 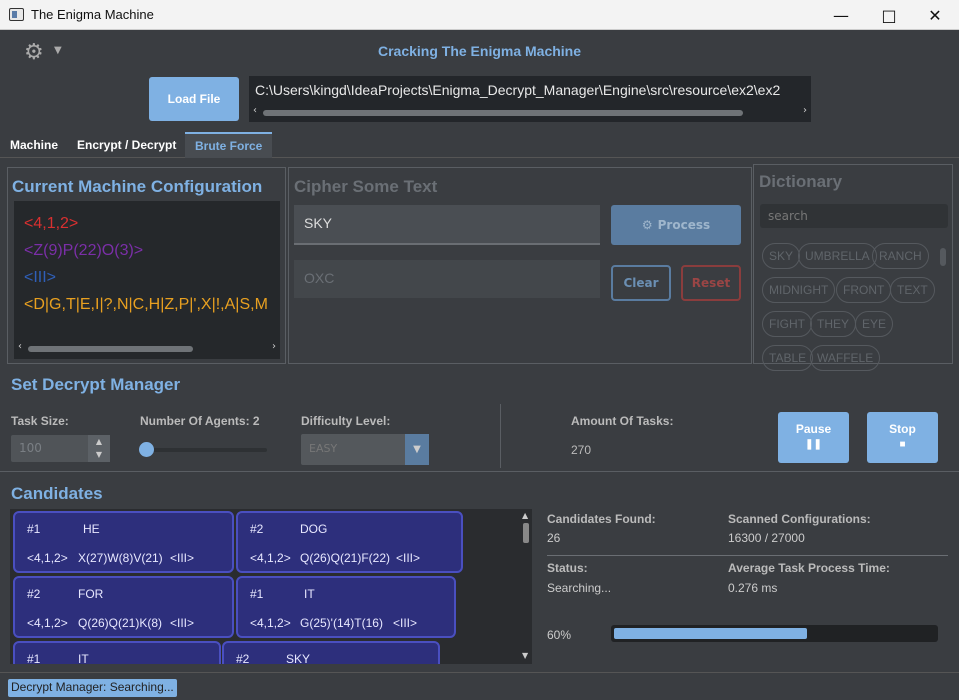 What do you see at coordinates (314, 529) in the screenshot?
I see `candidate-word: DOG` at bounding box center [314, 529].